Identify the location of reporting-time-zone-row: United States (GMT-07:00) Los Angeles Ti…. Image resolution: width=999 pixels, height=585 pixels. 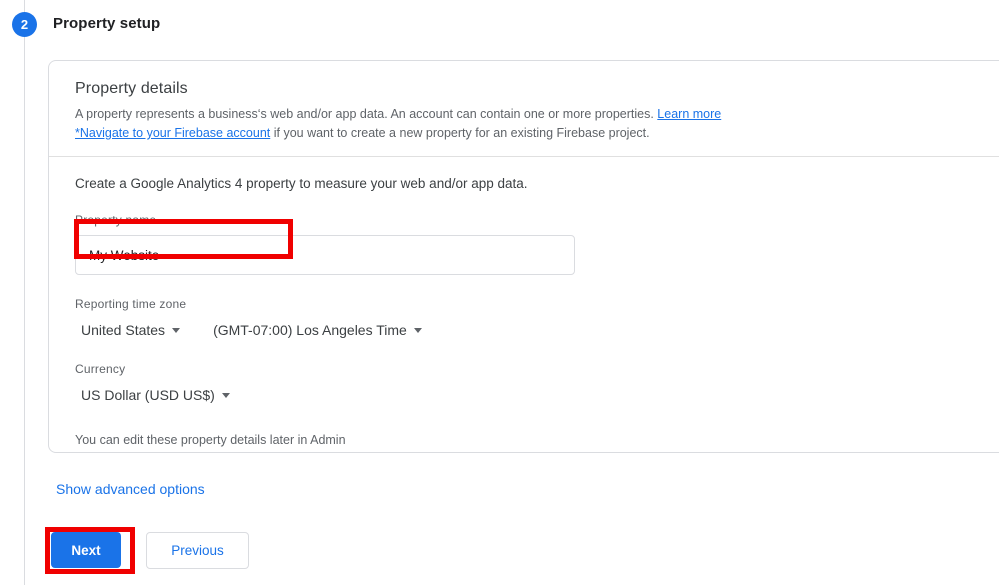
(537, 330).